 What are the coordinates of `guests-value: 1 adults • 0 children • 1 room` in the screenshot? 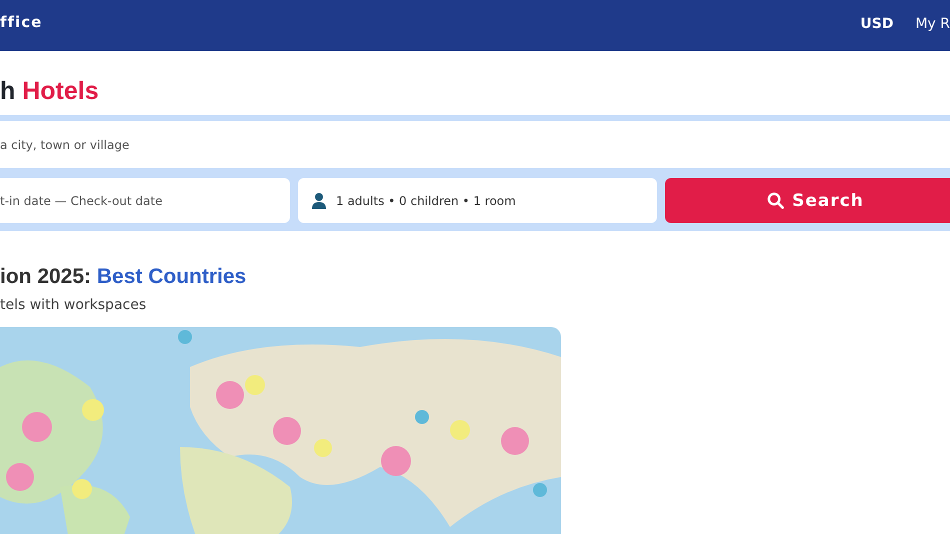 It's located at (426, 201).